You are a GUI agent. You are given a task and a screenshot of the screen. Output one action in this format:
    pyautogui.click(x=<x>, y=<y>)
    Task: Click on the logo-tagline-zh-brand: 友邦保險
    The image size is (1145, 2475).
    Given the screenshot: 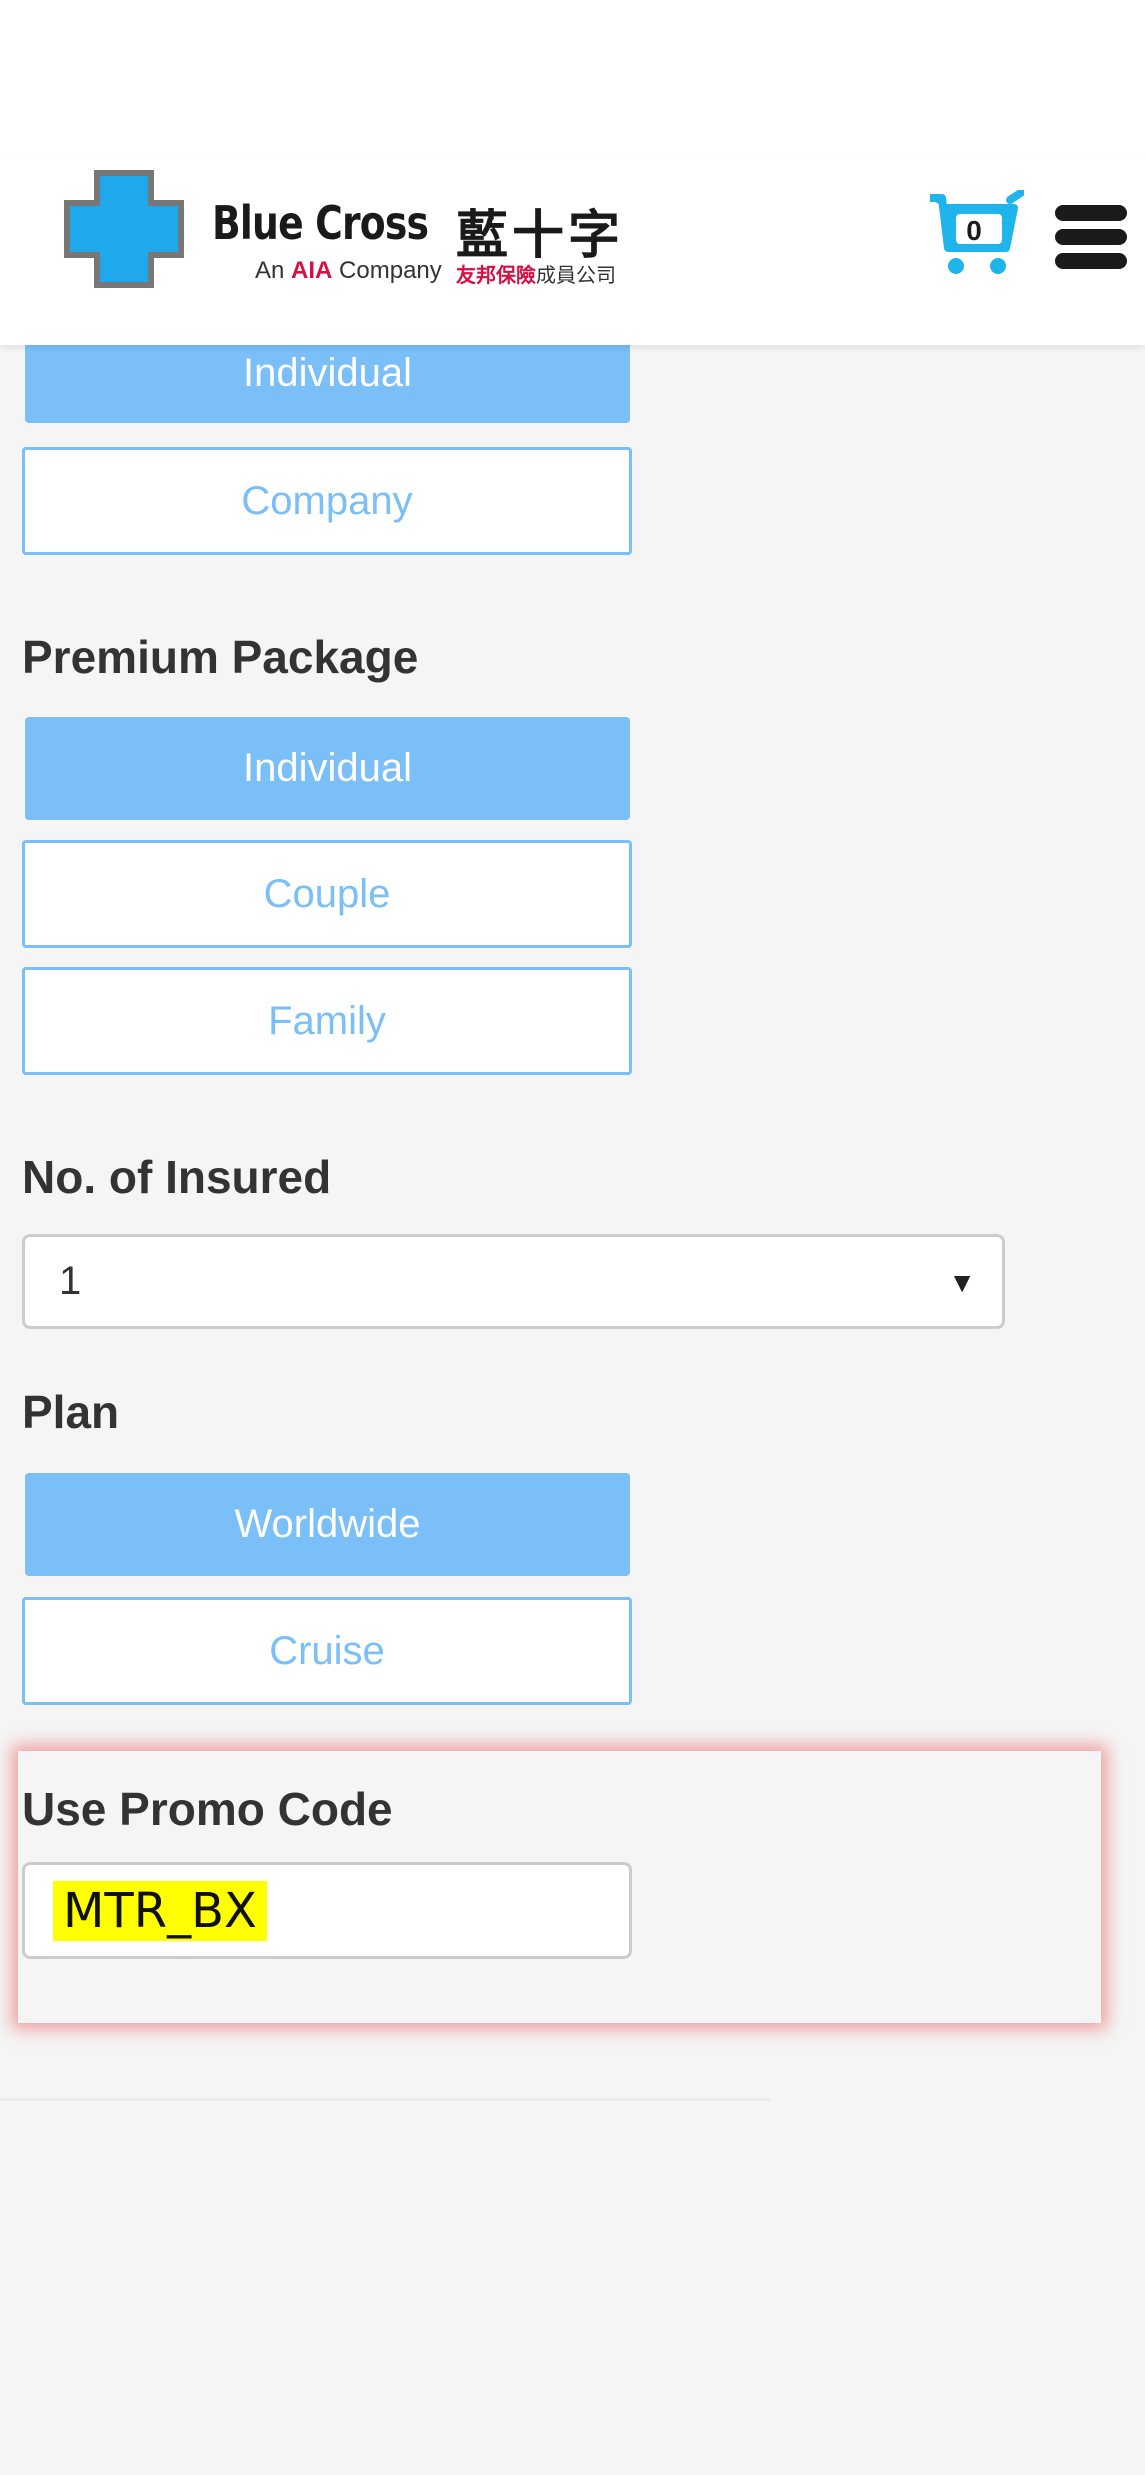 What is the action you would take?
    pyautogui.click(x=496, y=275)
    